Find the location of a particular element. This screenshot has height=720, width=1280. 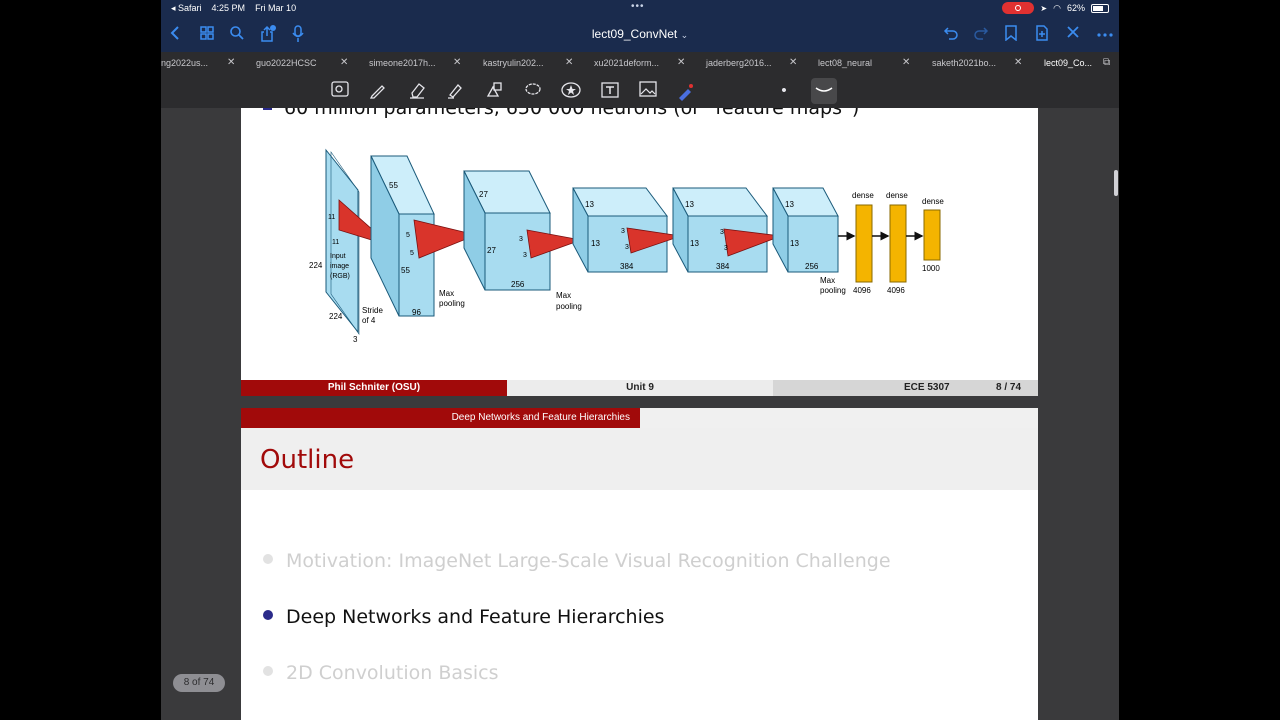

dense-layer-3: dense 1000 is located at coordinates (933, 235).